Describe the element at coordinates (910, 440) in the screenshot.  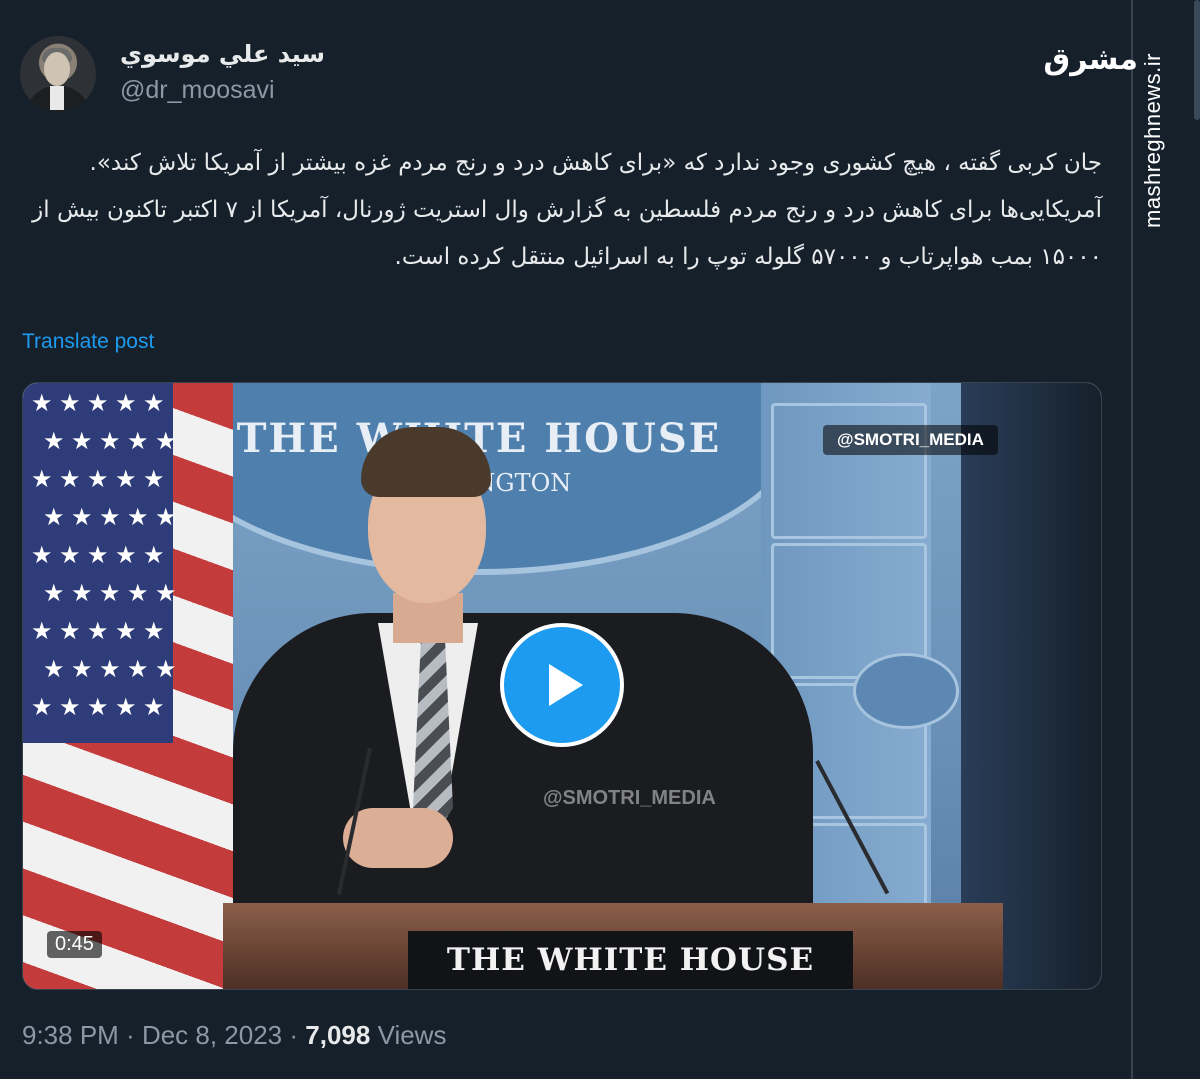
I see `video-watermark-top: @SMOTRI_MEDIA` at that location.